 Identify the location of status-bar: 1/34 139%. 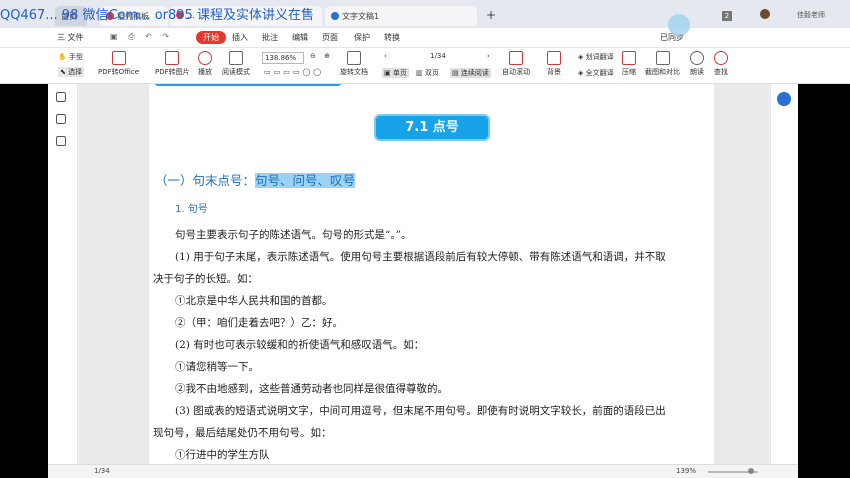
(423, 471).